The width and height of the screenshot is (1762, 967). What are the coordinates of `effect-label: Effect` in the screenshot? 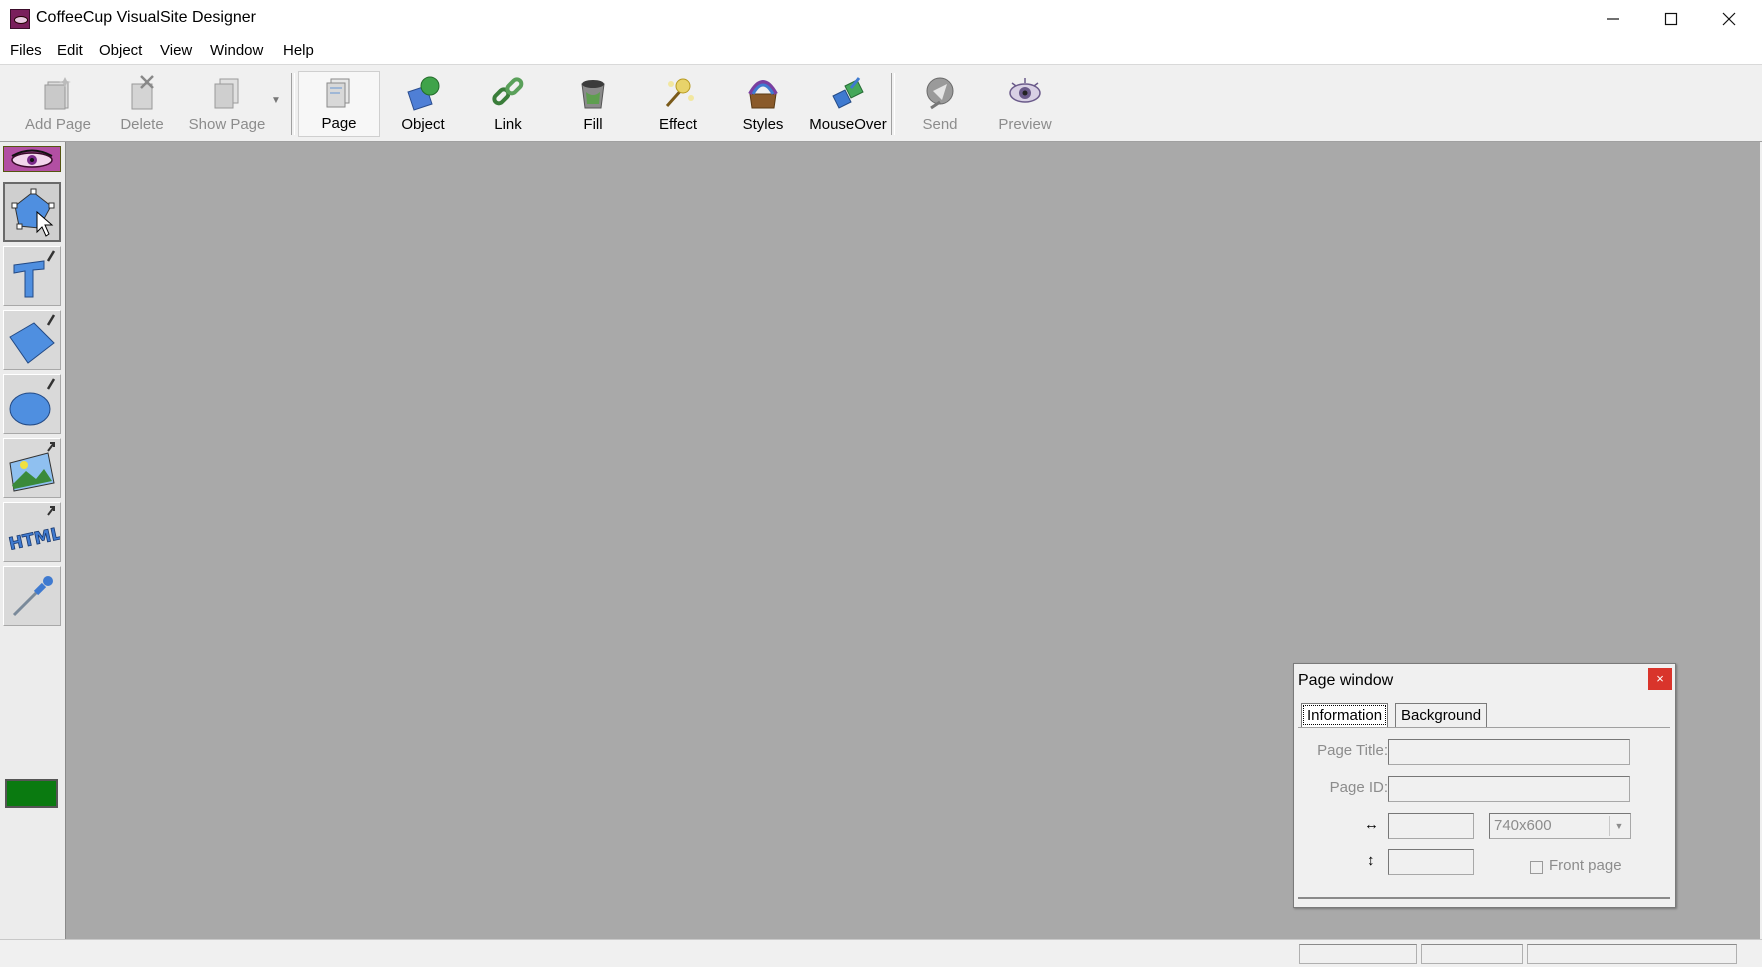 It's located at (678, 124).